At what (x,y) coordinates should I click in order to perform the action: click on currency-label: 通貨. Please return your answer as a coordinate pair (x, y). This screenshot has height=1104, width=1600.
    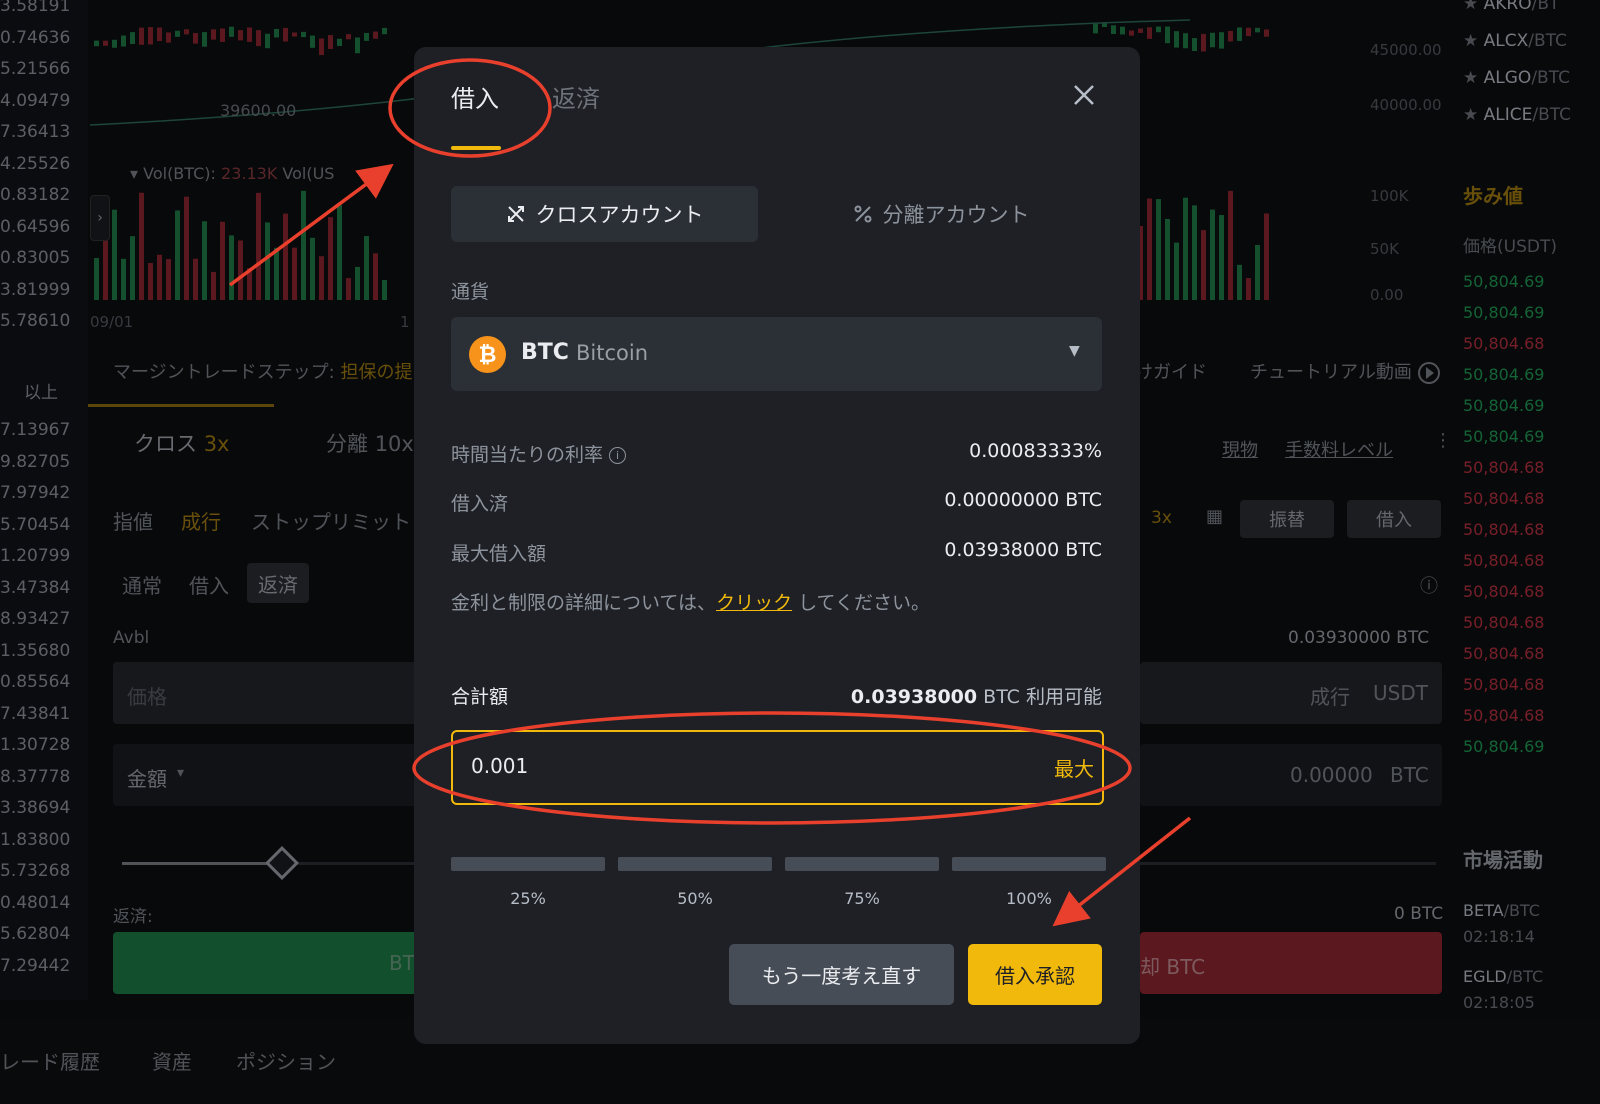
    Looking at the image, I should click on (470, 292).